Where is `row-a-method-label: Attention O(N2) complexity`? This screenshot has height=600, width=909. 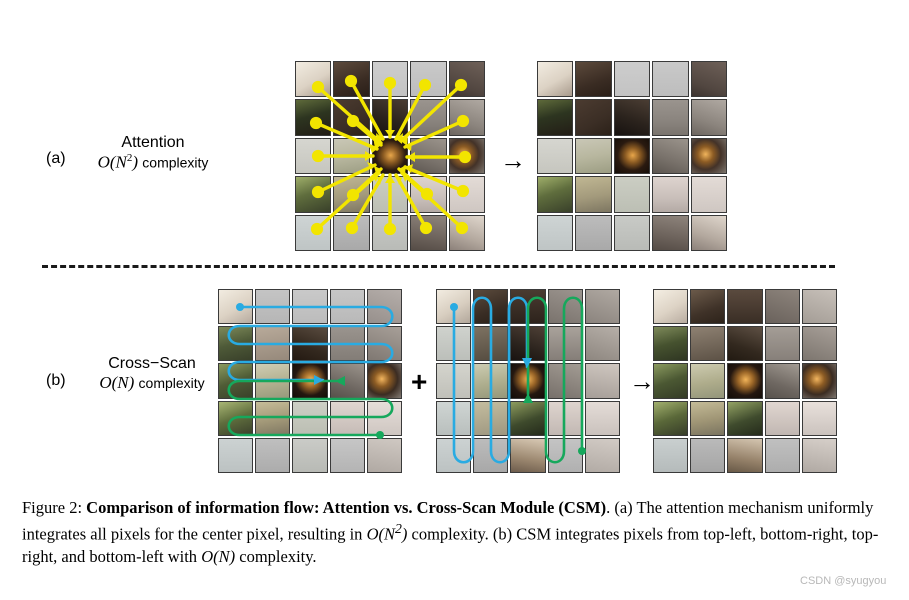
row-a-method-label: Attention O(N2) complexity is located at coordinates (153, 153).